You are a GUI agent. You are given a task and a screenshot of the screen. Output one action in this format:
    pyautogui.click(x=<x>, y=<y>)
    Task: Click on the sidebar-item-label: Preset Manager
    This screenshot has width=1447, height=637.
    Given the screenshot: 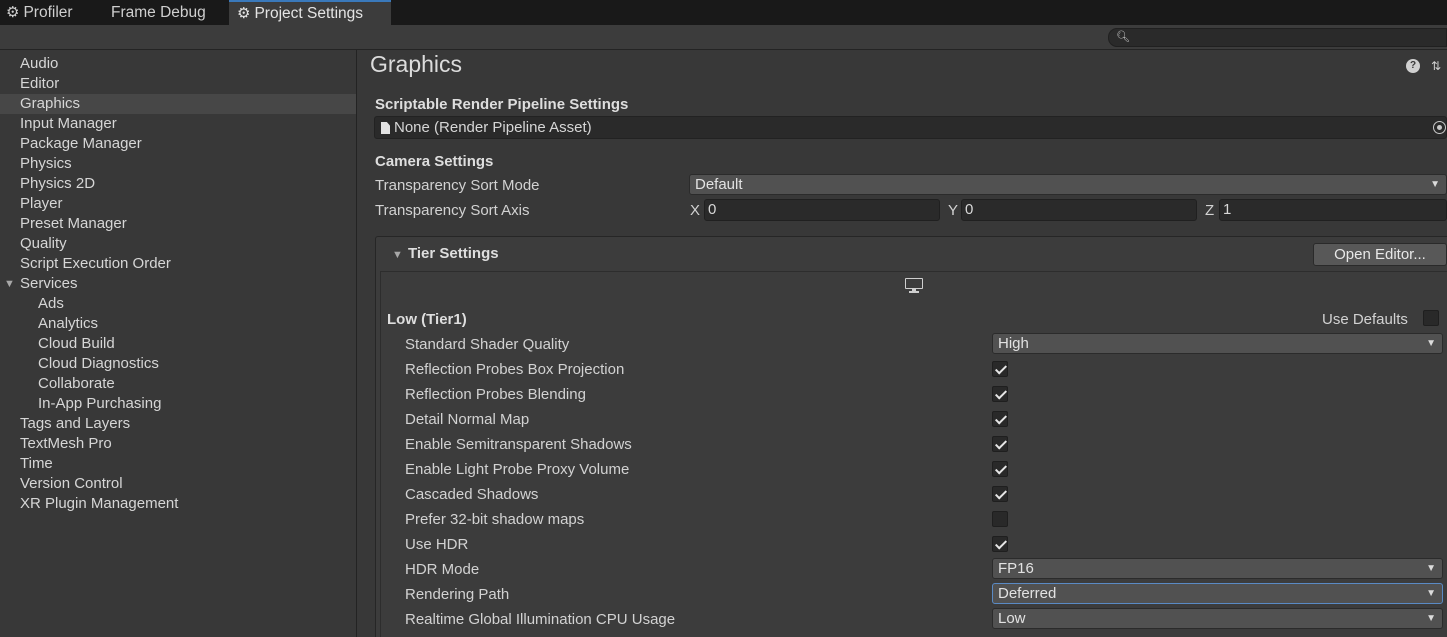 What is the action you would take?
    pyautogui.click(x=73, y=223)
    